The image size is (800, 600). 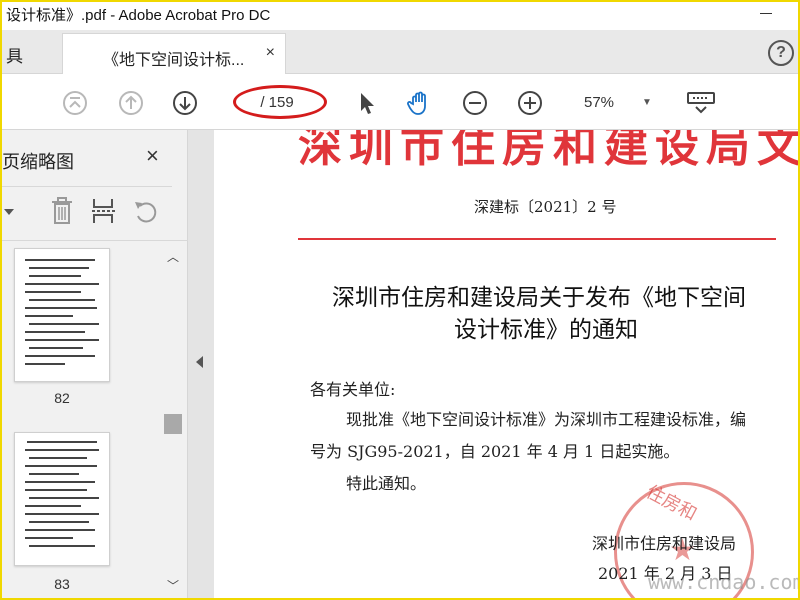 What do you see at coordinates (400, 102) in the screenshot?
I see `toolbar: / 159 57% ▼` at bounding box center [400, 102].